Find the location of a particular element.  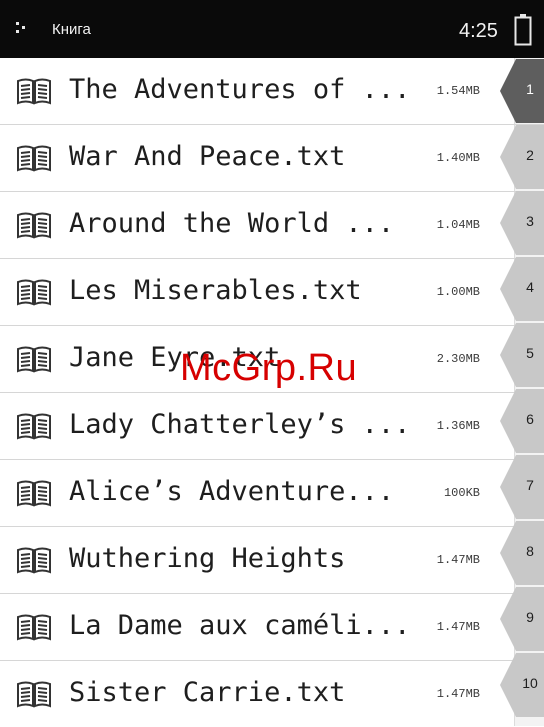

page-tab-label: 3 is located at coordinates (530, 221).